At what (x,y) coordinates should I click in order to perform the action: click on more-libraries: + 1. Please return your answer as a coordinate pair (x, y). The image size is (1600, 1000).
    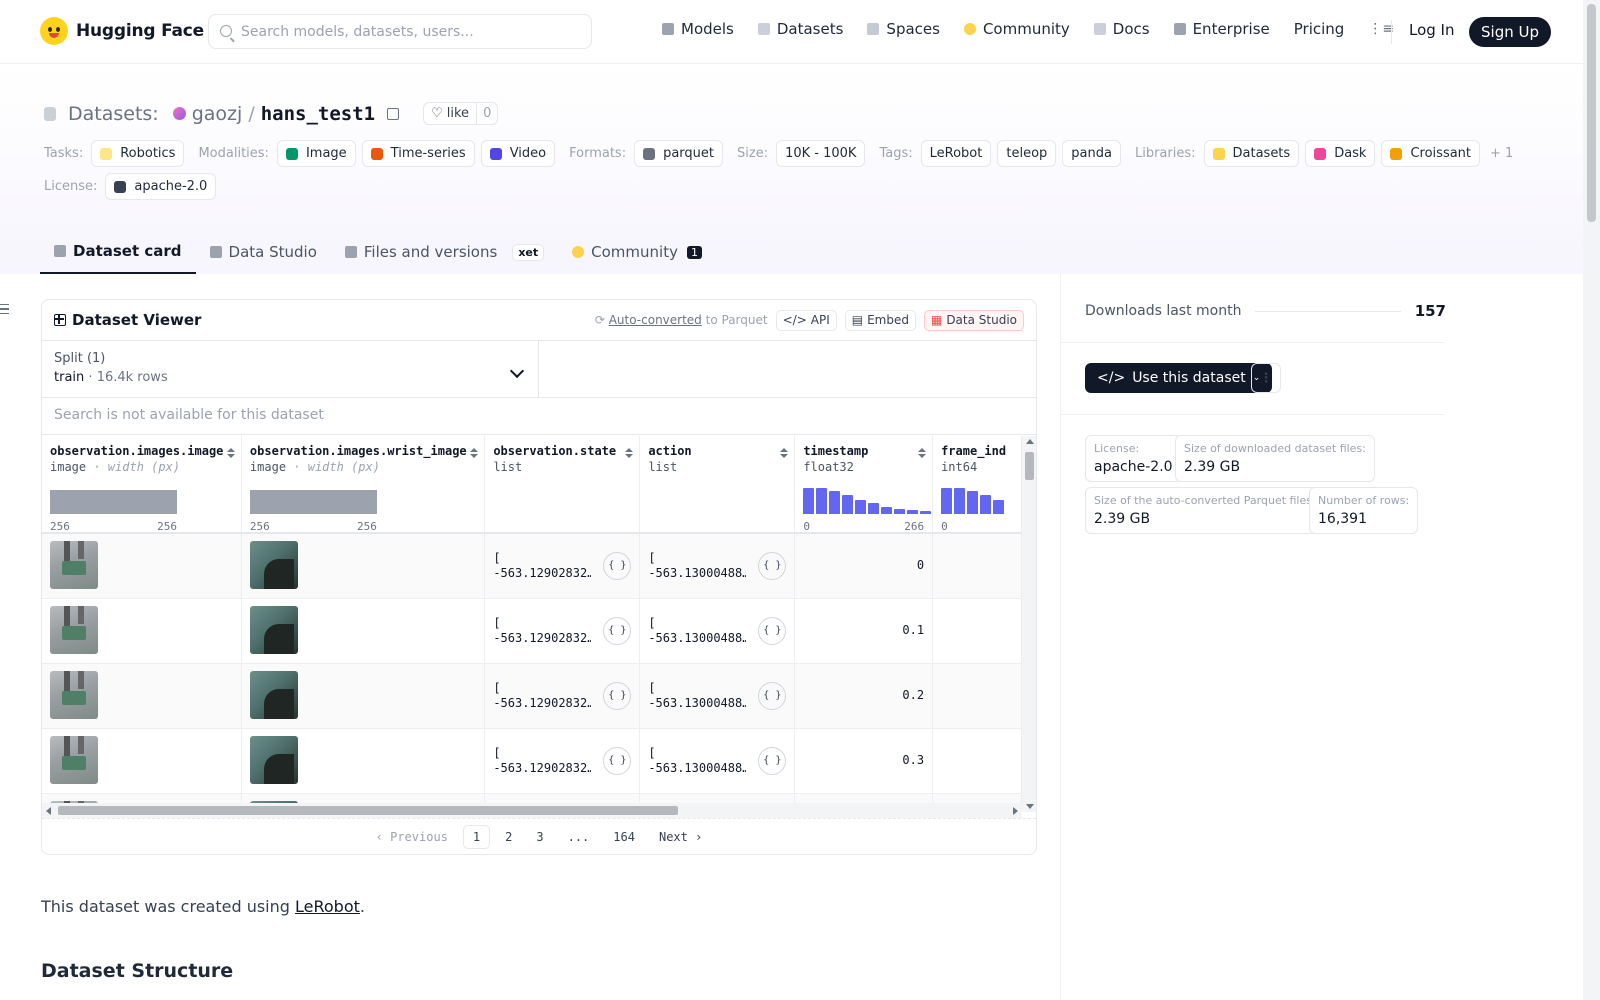
    Looking at the image, I should click on (1501, 153).